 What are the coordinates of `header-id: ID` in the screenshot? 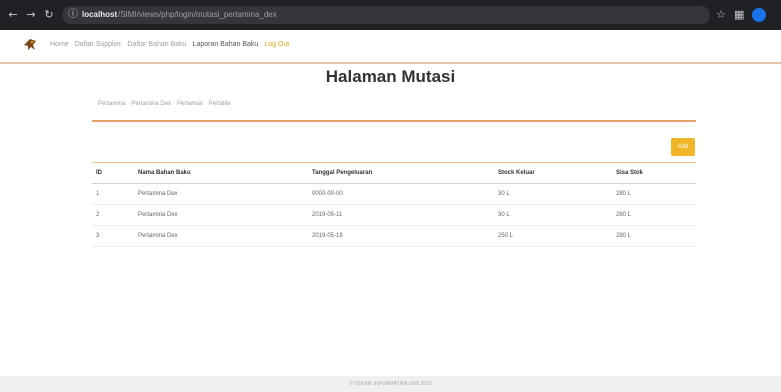 It's located at (99, 173).